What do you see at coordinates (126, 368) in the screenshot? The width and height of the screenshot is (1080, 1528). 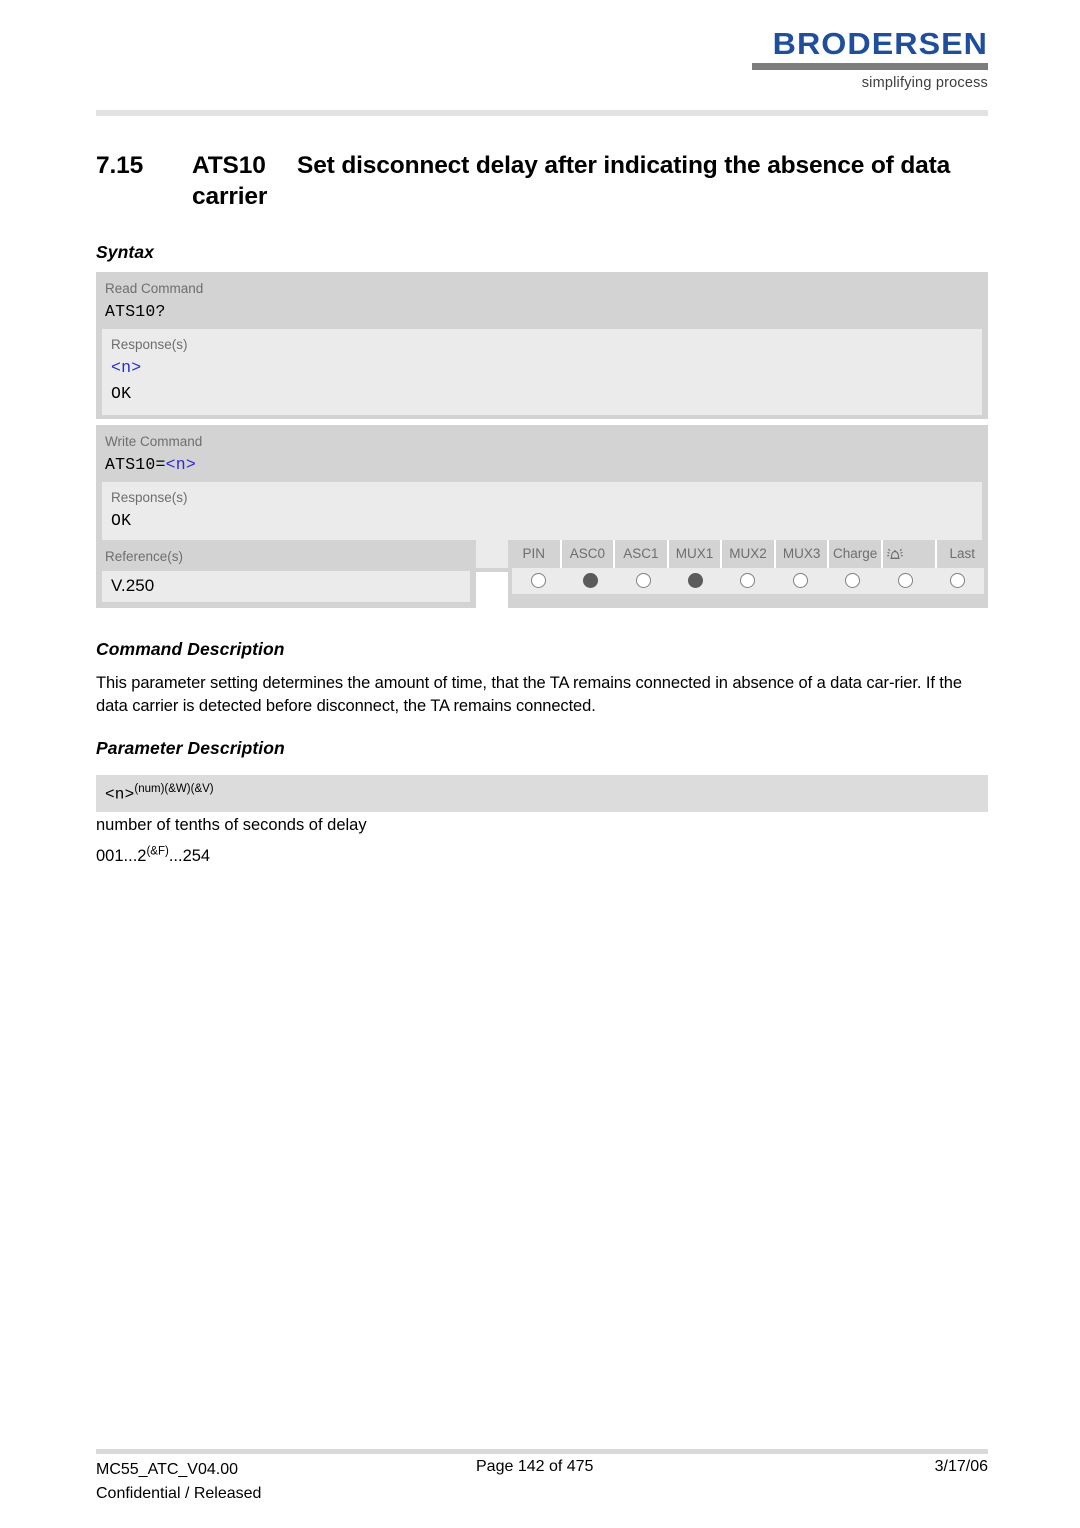 I see `read-response-param: <n>` at bounding box center [126, 368].